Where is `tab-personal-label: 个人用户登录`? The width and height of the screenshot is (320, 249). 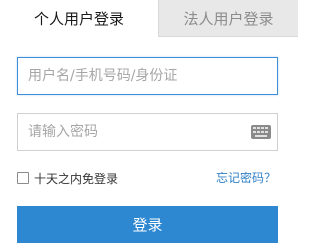
tab-personal-label: 个人用户登录 is located at coordinates (78, 19).